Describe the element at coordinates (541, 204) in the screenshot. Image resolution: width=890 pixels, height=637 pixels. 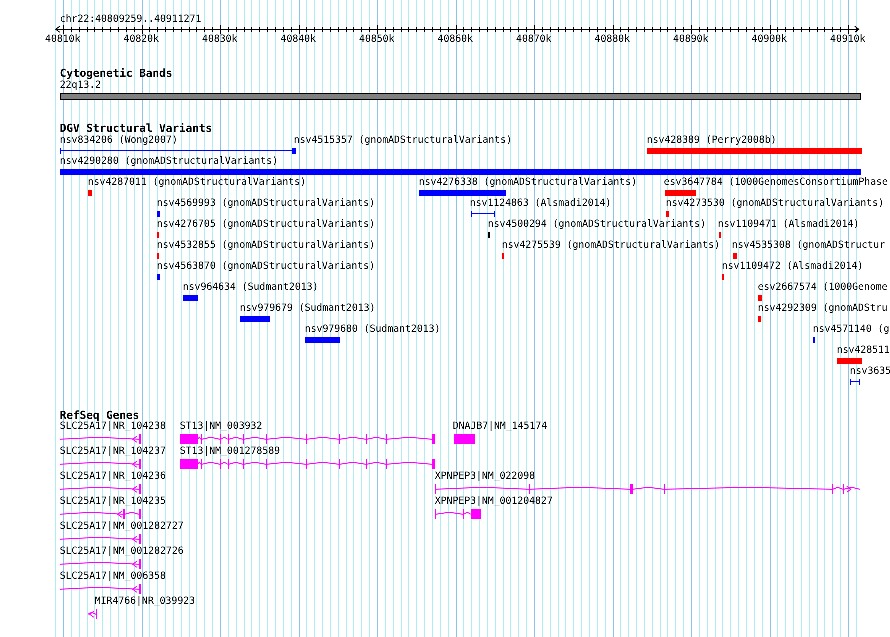
I see `variant-label: nsv1124863 (Alsmadi2014)` at that location.